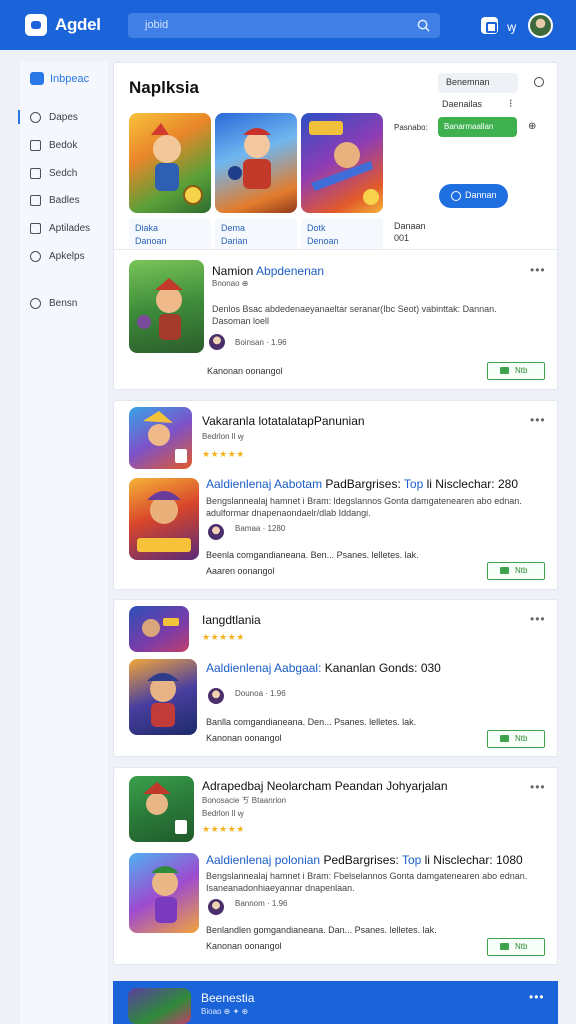 This screenshot has width=576, height=1024. Describe the element at coordinates (410, 226) in the screenshot. I see `tile-caption-line: Danaan` at that location.